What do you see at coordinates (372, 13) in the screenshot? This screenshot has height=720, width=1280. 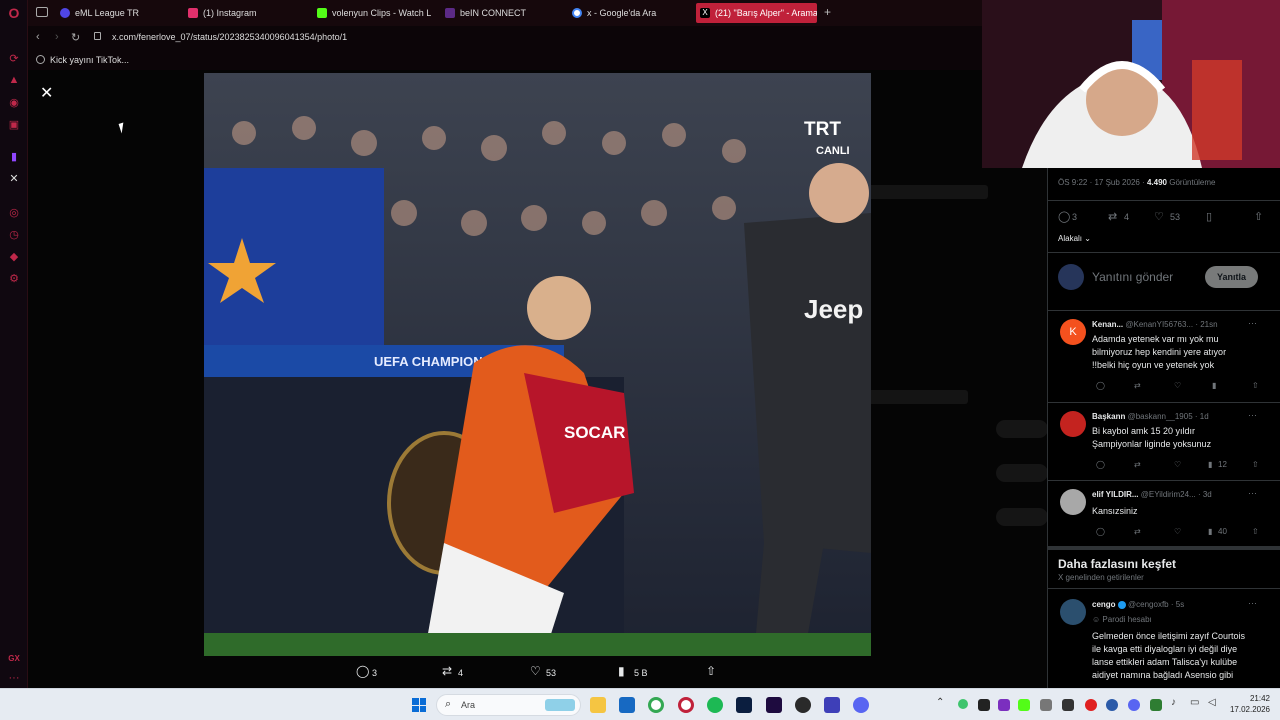 I see `tab-kick: volenyun Clips - Watch Li` at bounding box center [372, 13].